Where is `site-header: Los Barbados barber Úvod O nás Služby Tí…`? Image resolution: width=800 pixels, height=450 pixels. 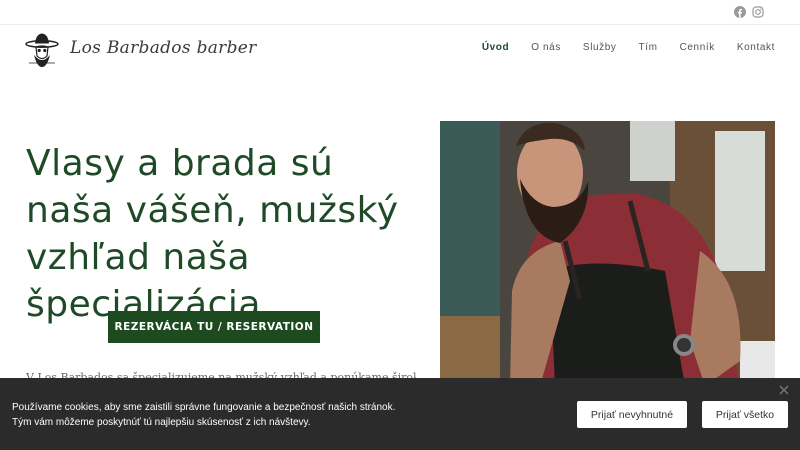
site-header: Los Barbados barber Úvod O nás Služby Tí… is located at coordinates (400, 50).